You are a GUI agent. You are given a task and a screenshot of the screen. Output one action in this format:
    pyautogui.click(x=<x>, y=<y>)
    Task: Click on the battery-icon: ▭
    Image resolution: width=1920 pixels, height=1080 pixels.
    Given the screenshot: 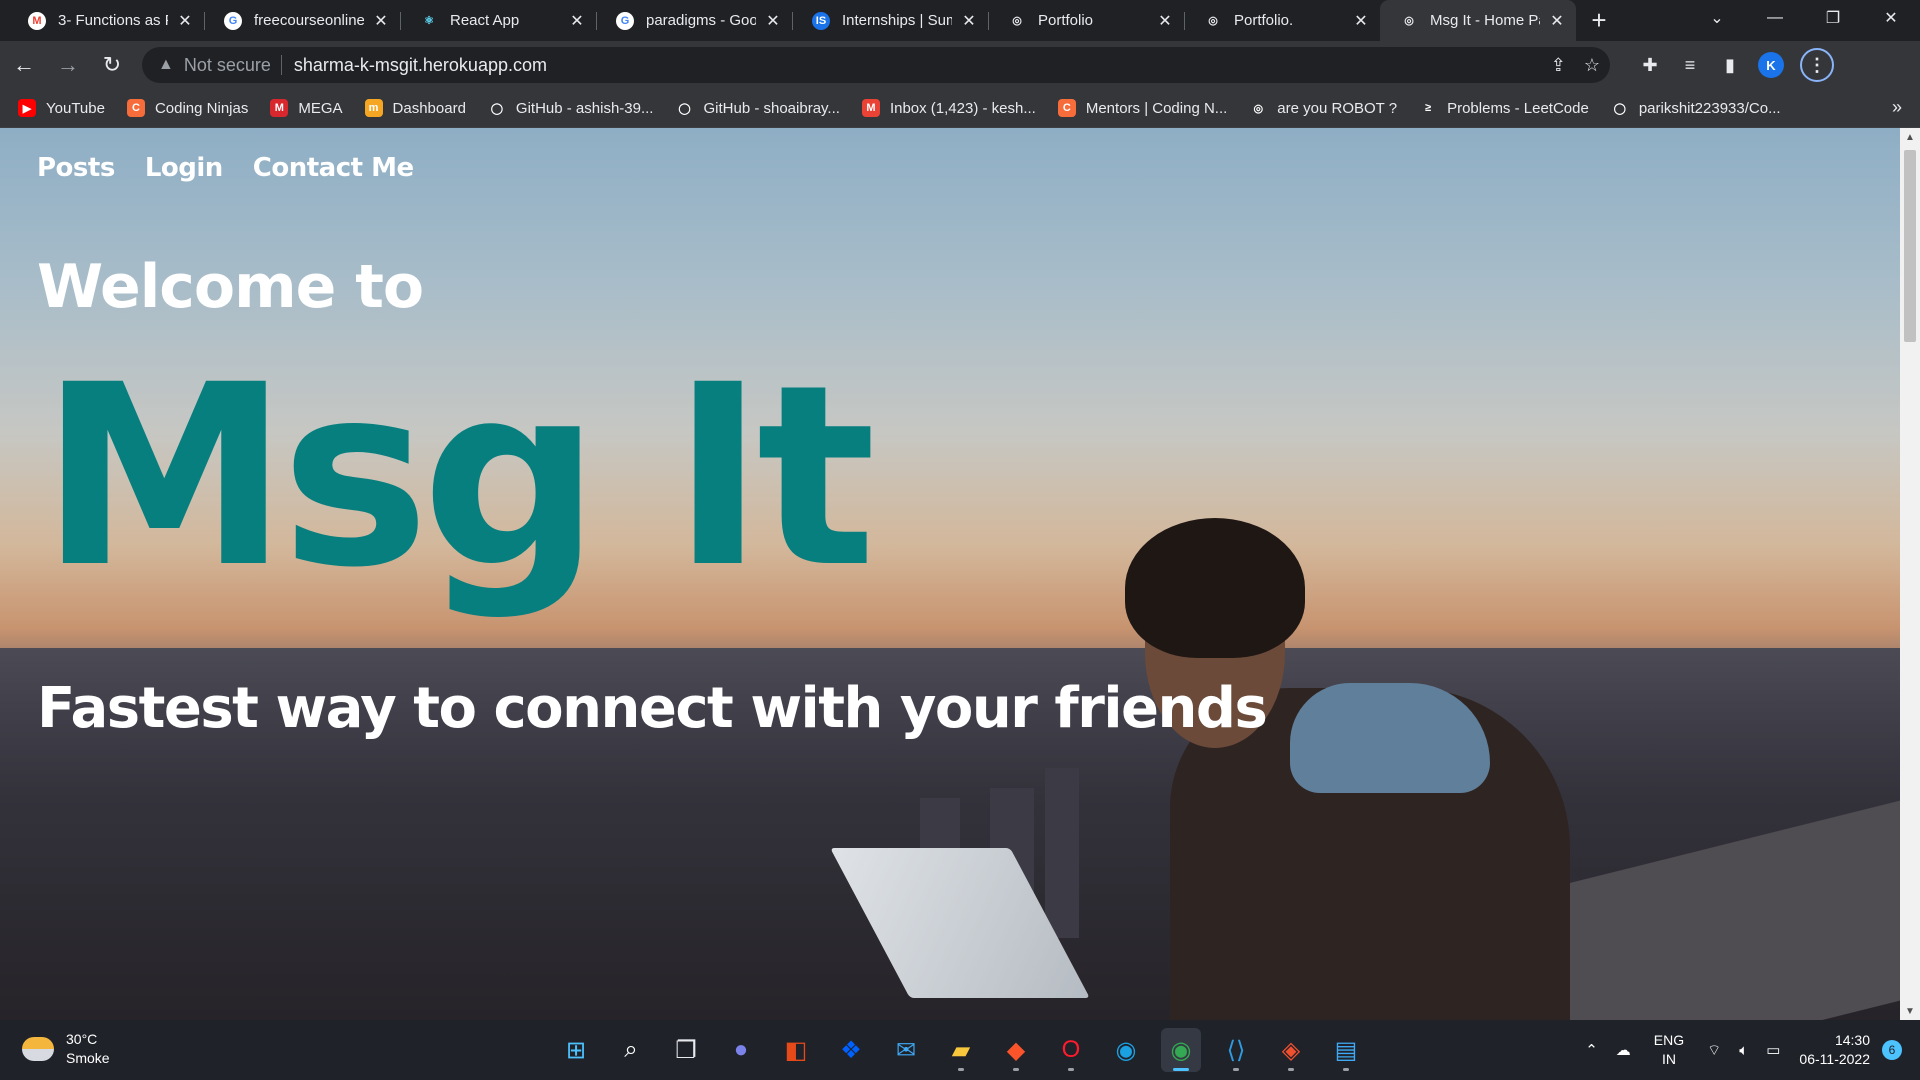 What is the action you would take?
    pyautogui.click(x=1773, y=1050)
    